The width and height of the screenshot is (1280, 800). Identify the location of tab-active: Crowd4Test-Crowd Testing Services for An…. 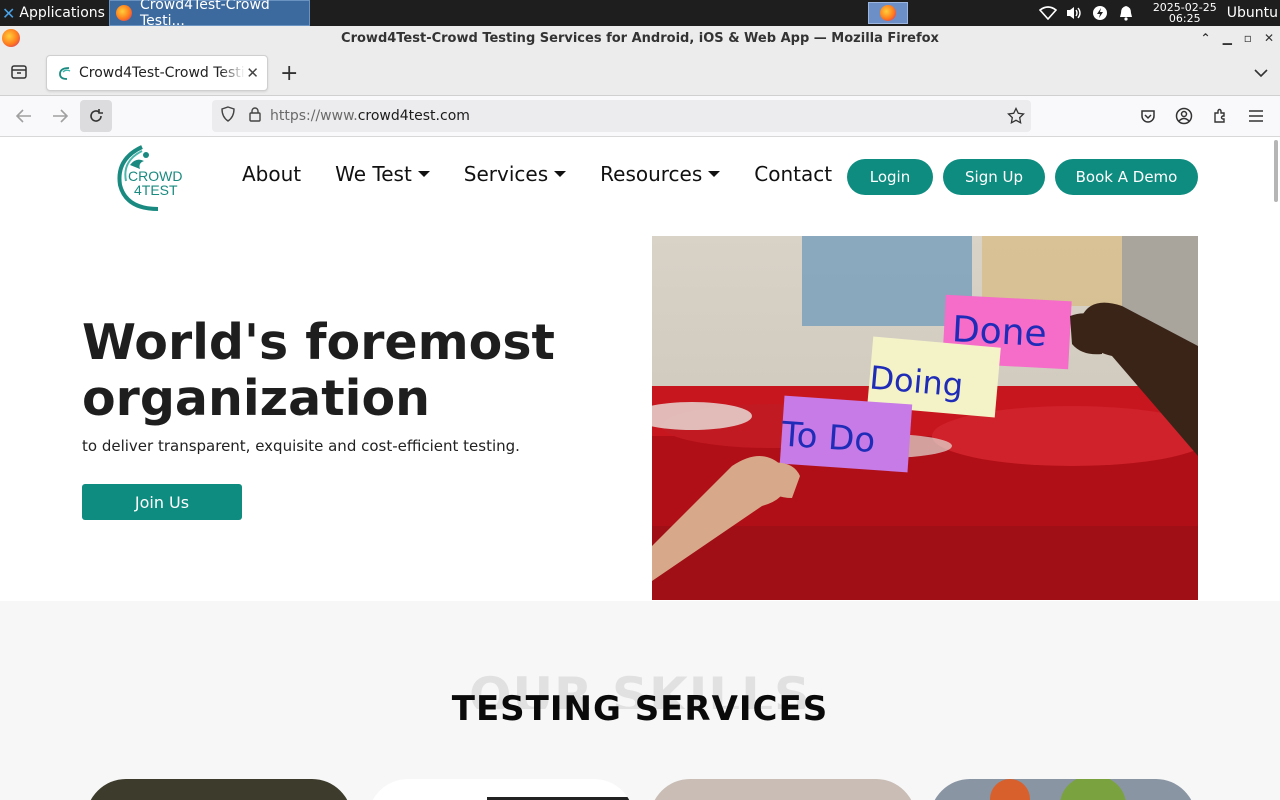
(157, 73).